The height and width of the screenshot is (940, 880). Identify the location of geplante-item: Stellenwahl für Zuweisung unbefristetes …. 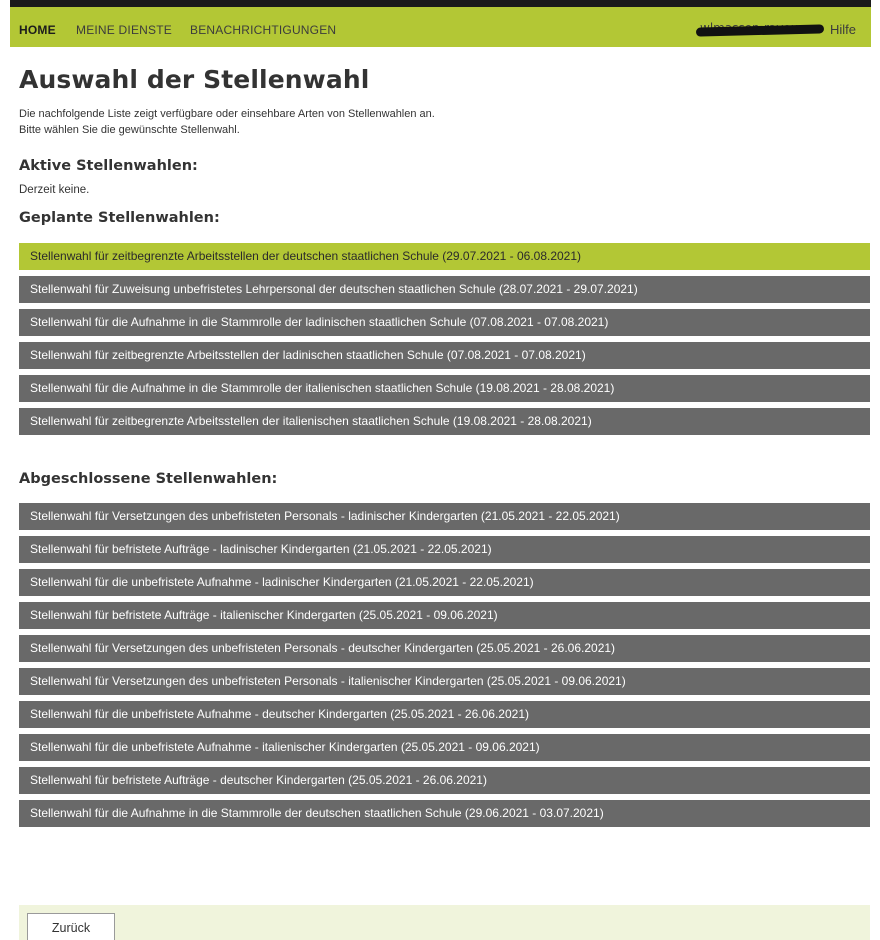
(444, 289).